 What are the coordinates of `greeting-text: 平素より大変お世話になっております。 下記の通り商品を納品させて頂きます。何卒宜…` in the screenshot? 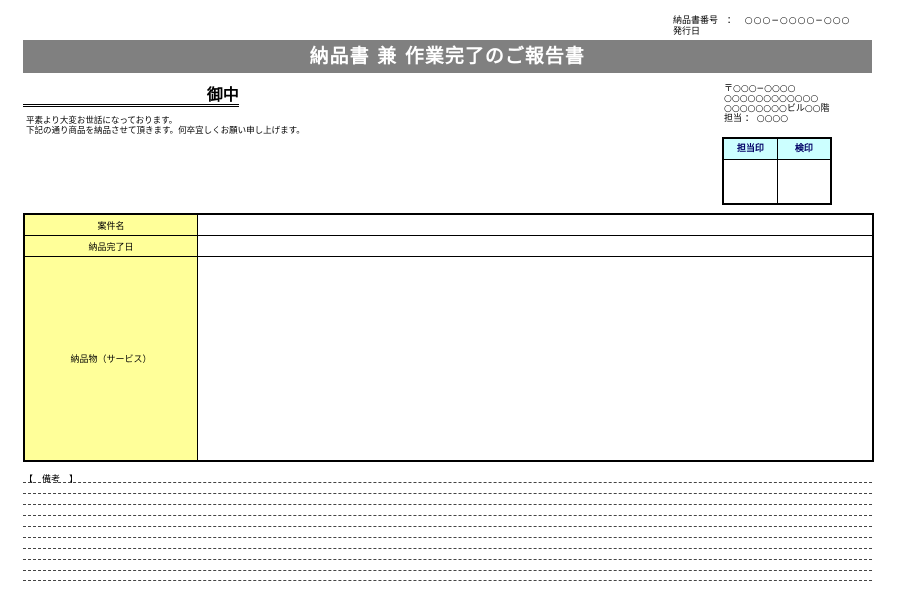 It's located at (165, 126).